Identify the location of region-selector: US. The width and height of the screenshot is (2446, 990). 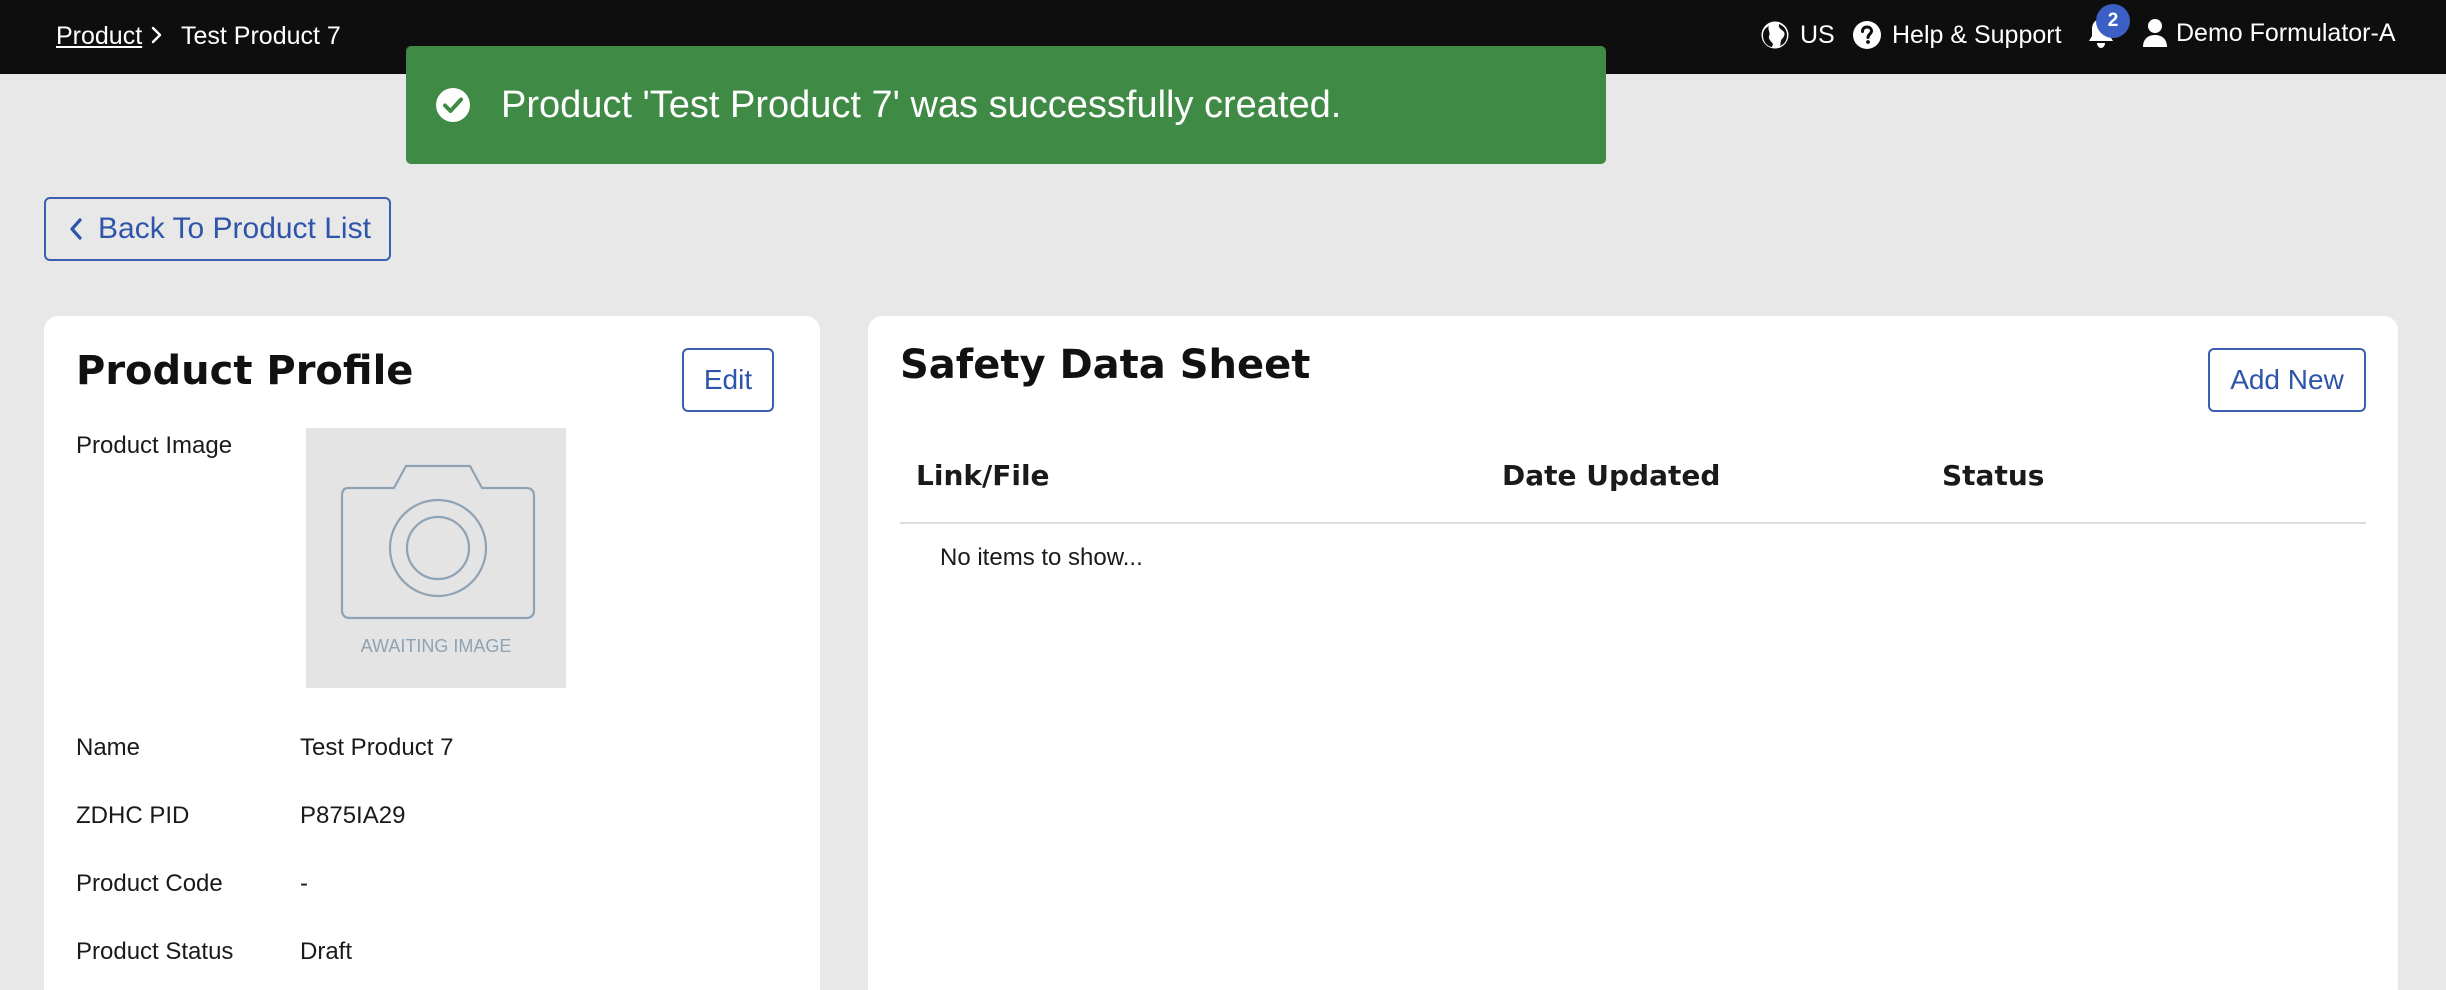
(1797, 35).